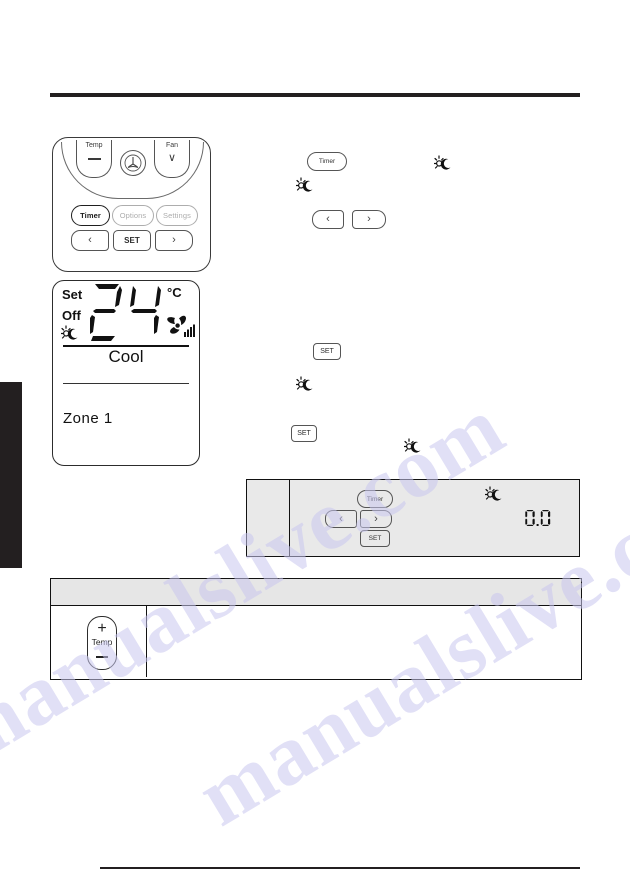 The image size is (630, 893). Describe the element at coordinates (315, 95) in the screenshot. I see `header-rule` at that location.